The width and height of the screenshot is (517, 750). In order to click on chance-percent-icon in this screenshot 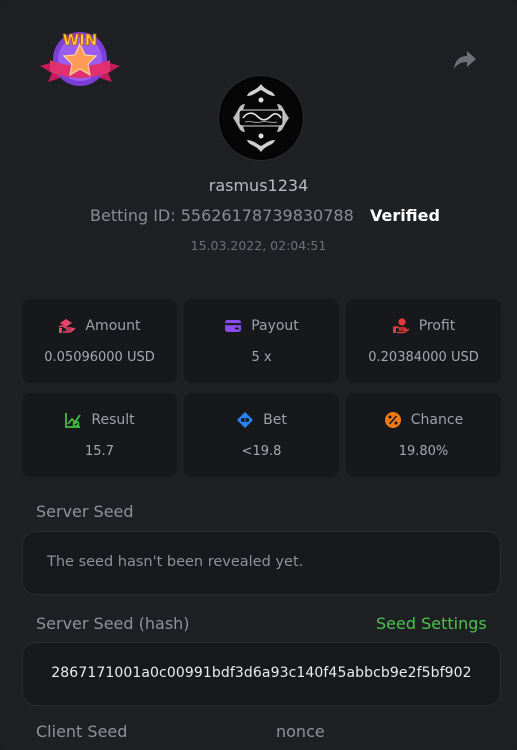, I will do `click(392, 420)`.